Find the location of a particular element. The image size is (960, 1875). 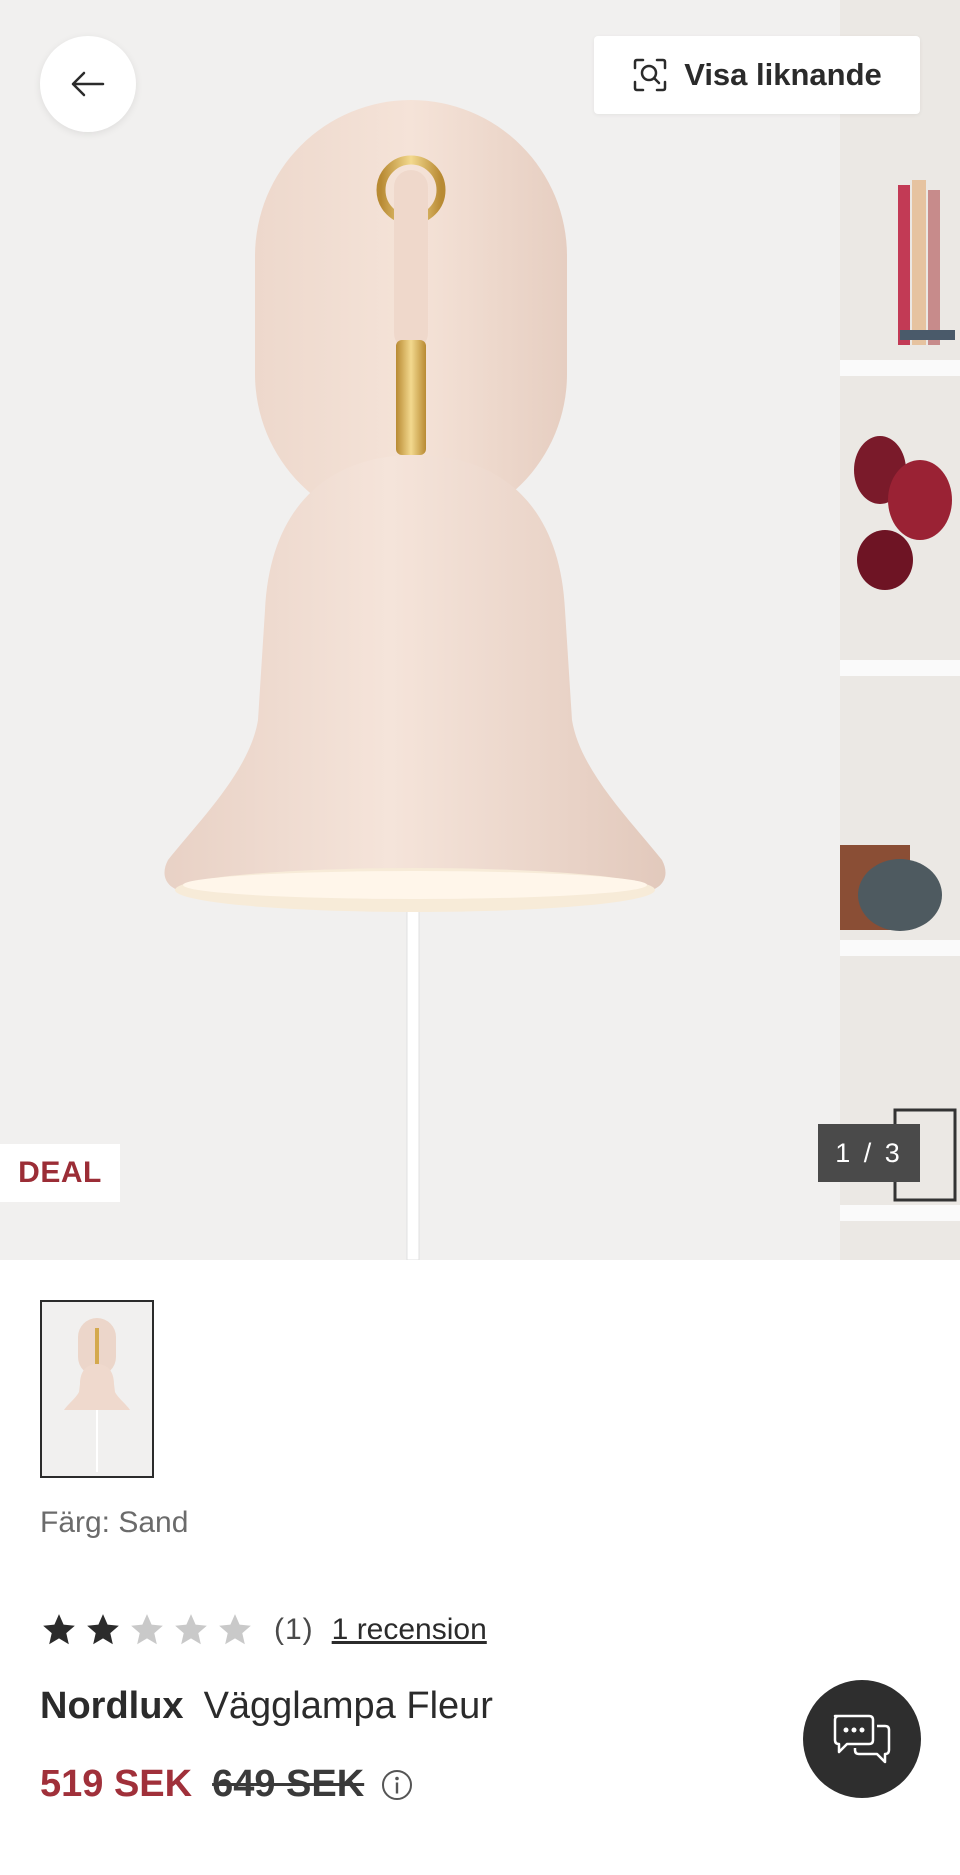

price-row: 519 SEK 649 SEK is located at coordinates (227, 1784).